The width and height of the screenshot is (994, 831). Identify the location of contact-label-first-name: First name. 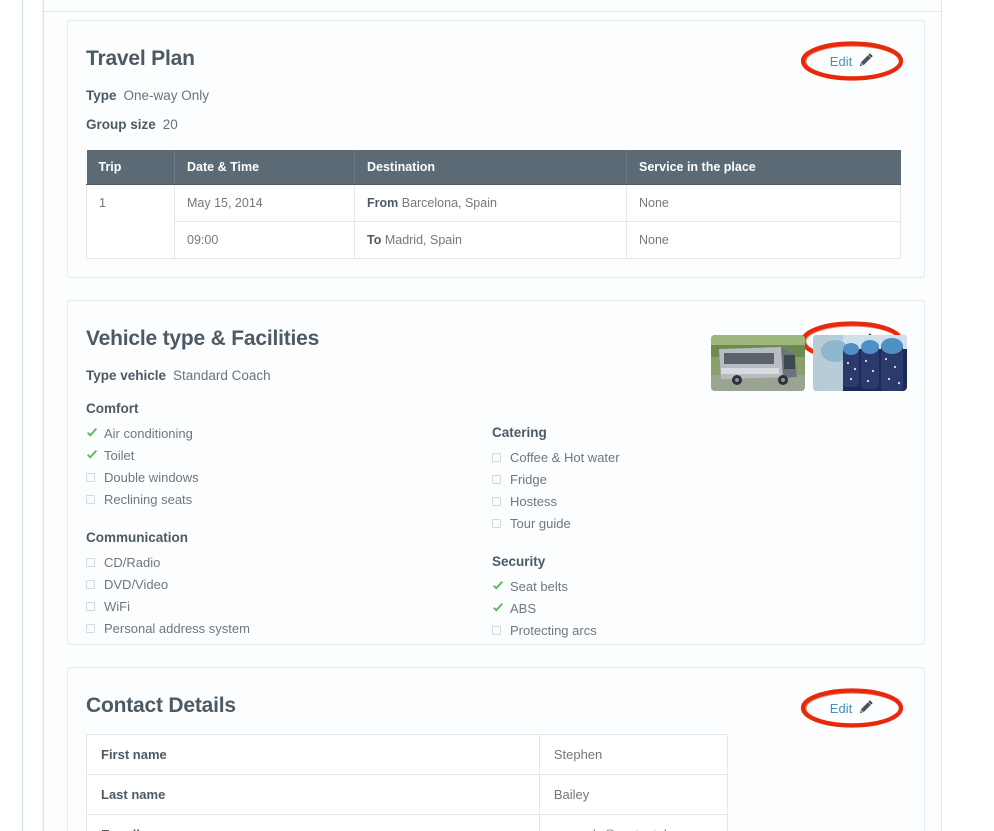
(313, 754).